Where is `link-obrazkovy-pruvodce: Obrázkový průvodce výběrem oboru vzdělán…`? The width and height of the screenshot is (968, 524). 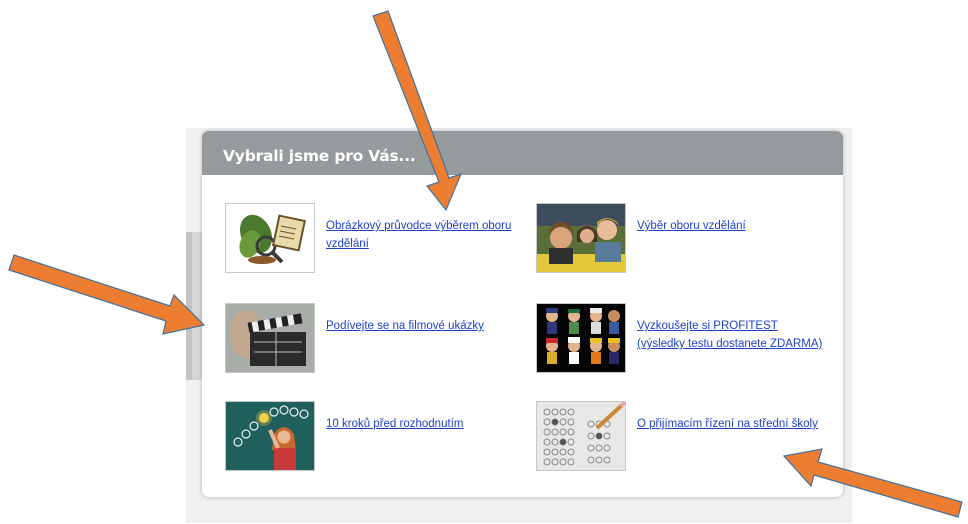 link-obrazkovy-pruvodce: Obrázkový průvodce výběrem oboru vzdělán… is located at coordinates (421, 235).